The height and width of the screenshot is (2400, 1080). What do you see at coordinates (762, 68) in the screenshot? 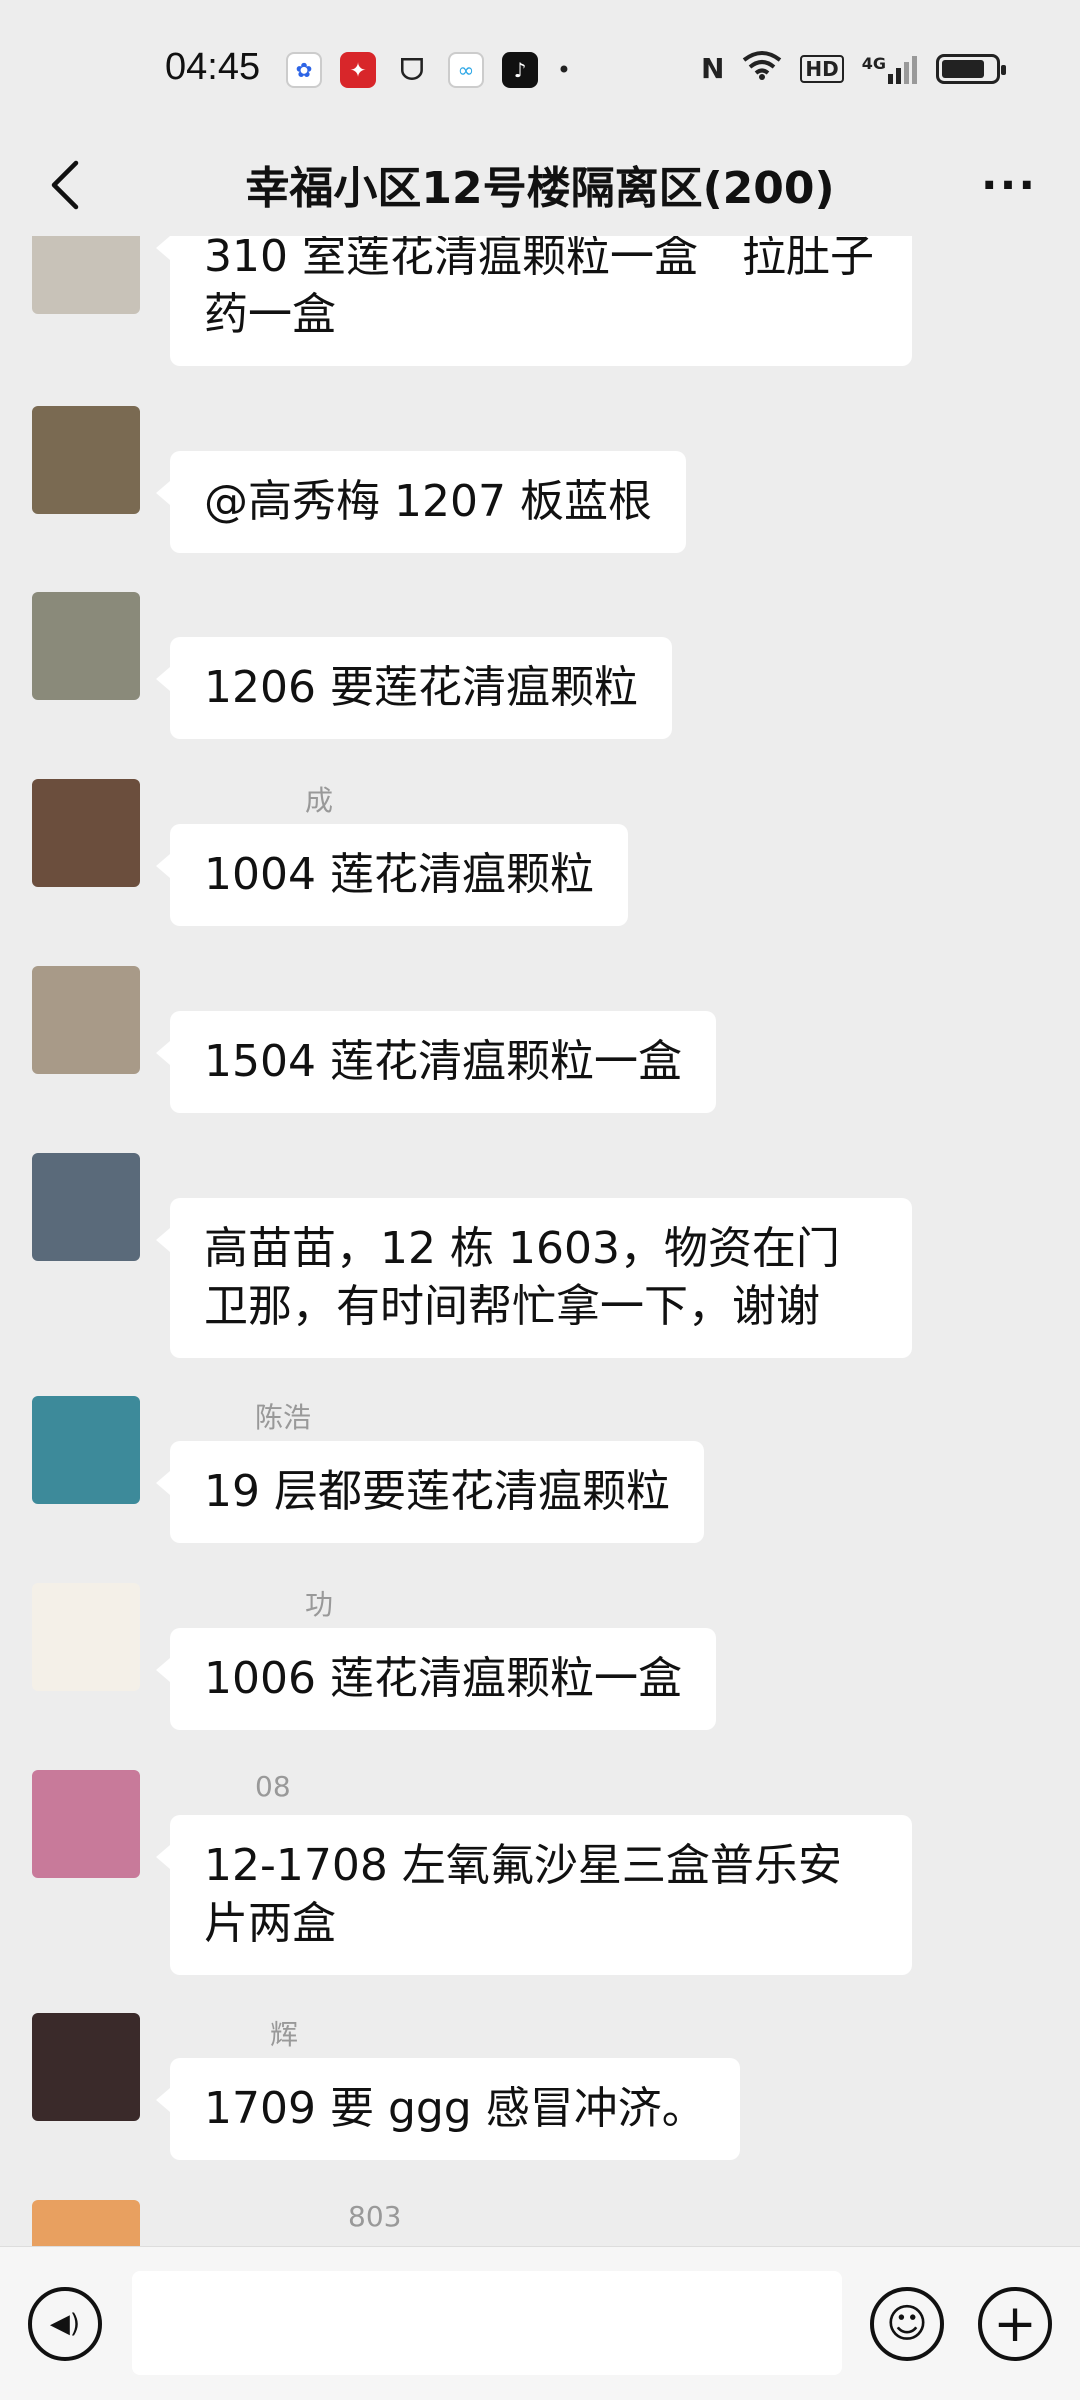
I see `wifi-icon` at bounding box center [762, 68].